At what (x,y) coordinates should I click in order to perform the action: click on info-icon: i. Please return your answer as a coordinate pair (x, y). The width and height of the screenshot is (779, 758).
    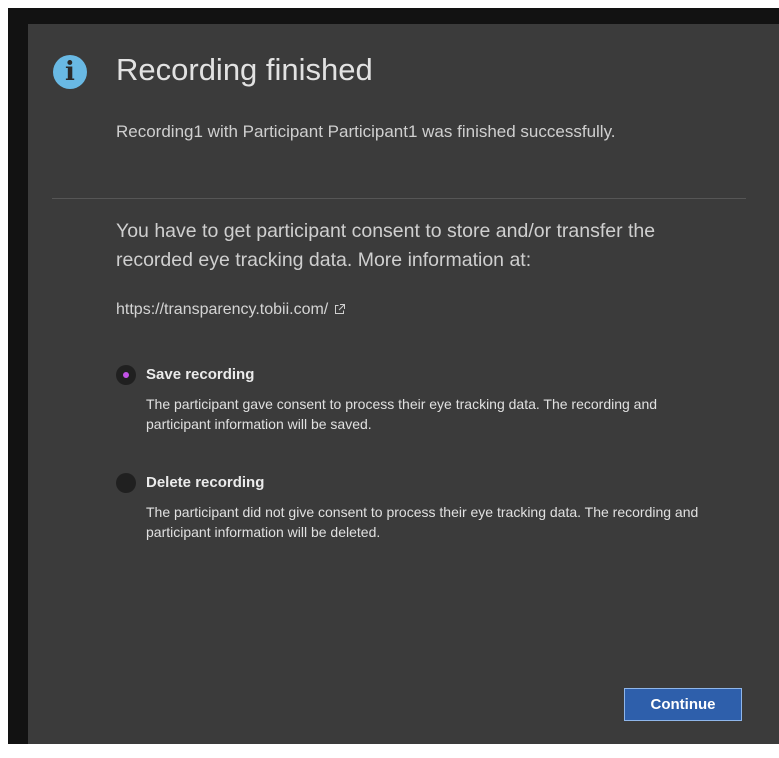
    Looking at the image, I should click on (70, 72).